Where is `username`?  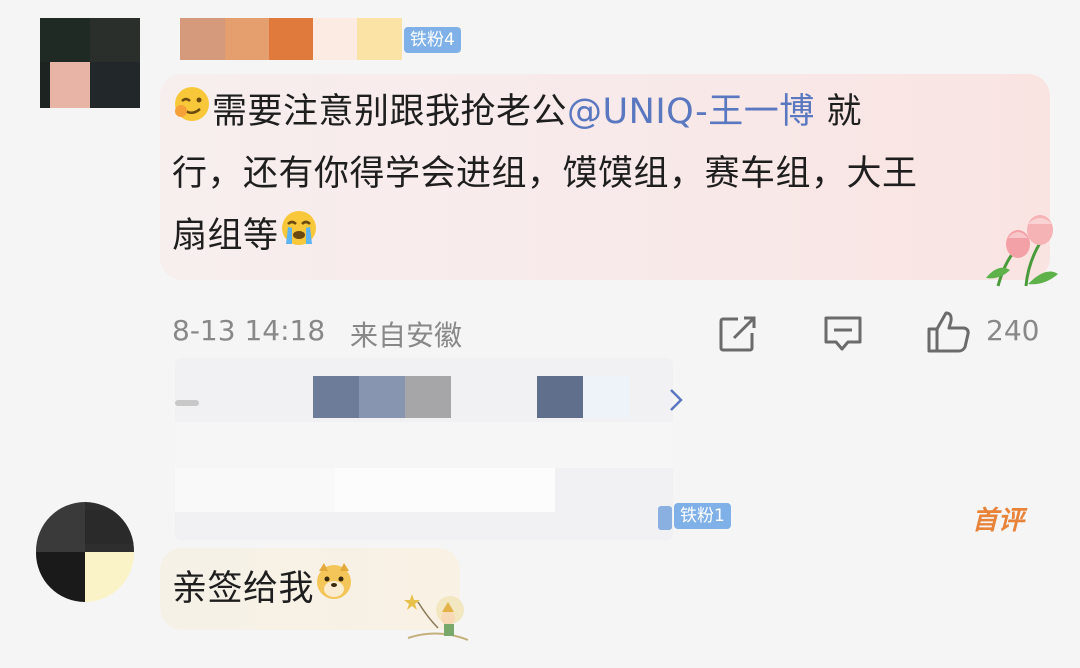 username is located at coordinates (291, 39).